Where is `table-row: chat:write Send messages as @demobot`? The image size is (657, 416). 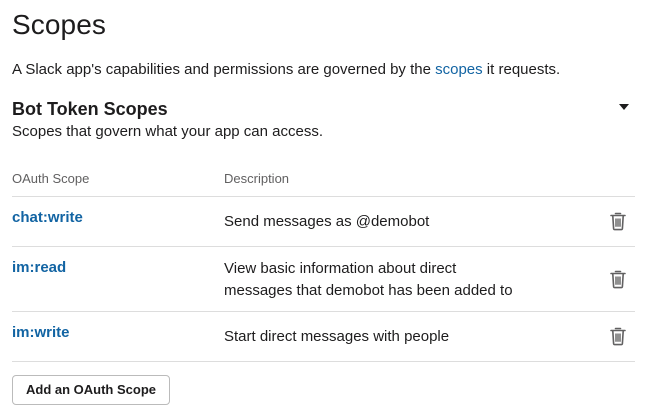
table-row: chat:write Send messages as @demobot is located at coordinates (323, 222).